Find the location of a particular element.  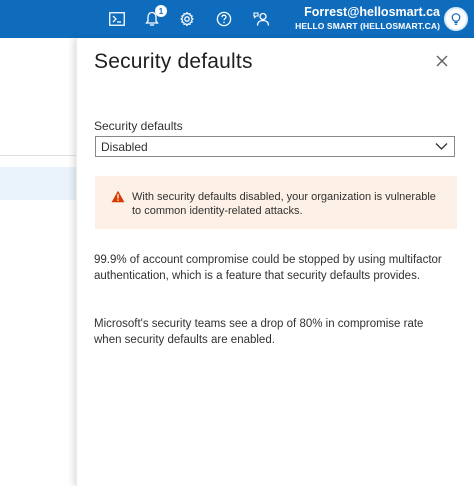

help-icon is located at coordinates (224, 19).